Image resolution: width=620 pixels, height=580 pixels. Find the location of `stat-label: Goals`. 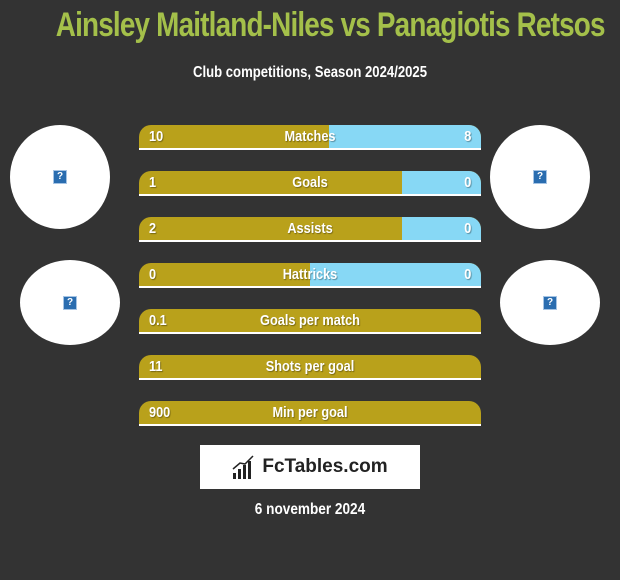

stat-label: Goals is located at coordinates (310, 182).